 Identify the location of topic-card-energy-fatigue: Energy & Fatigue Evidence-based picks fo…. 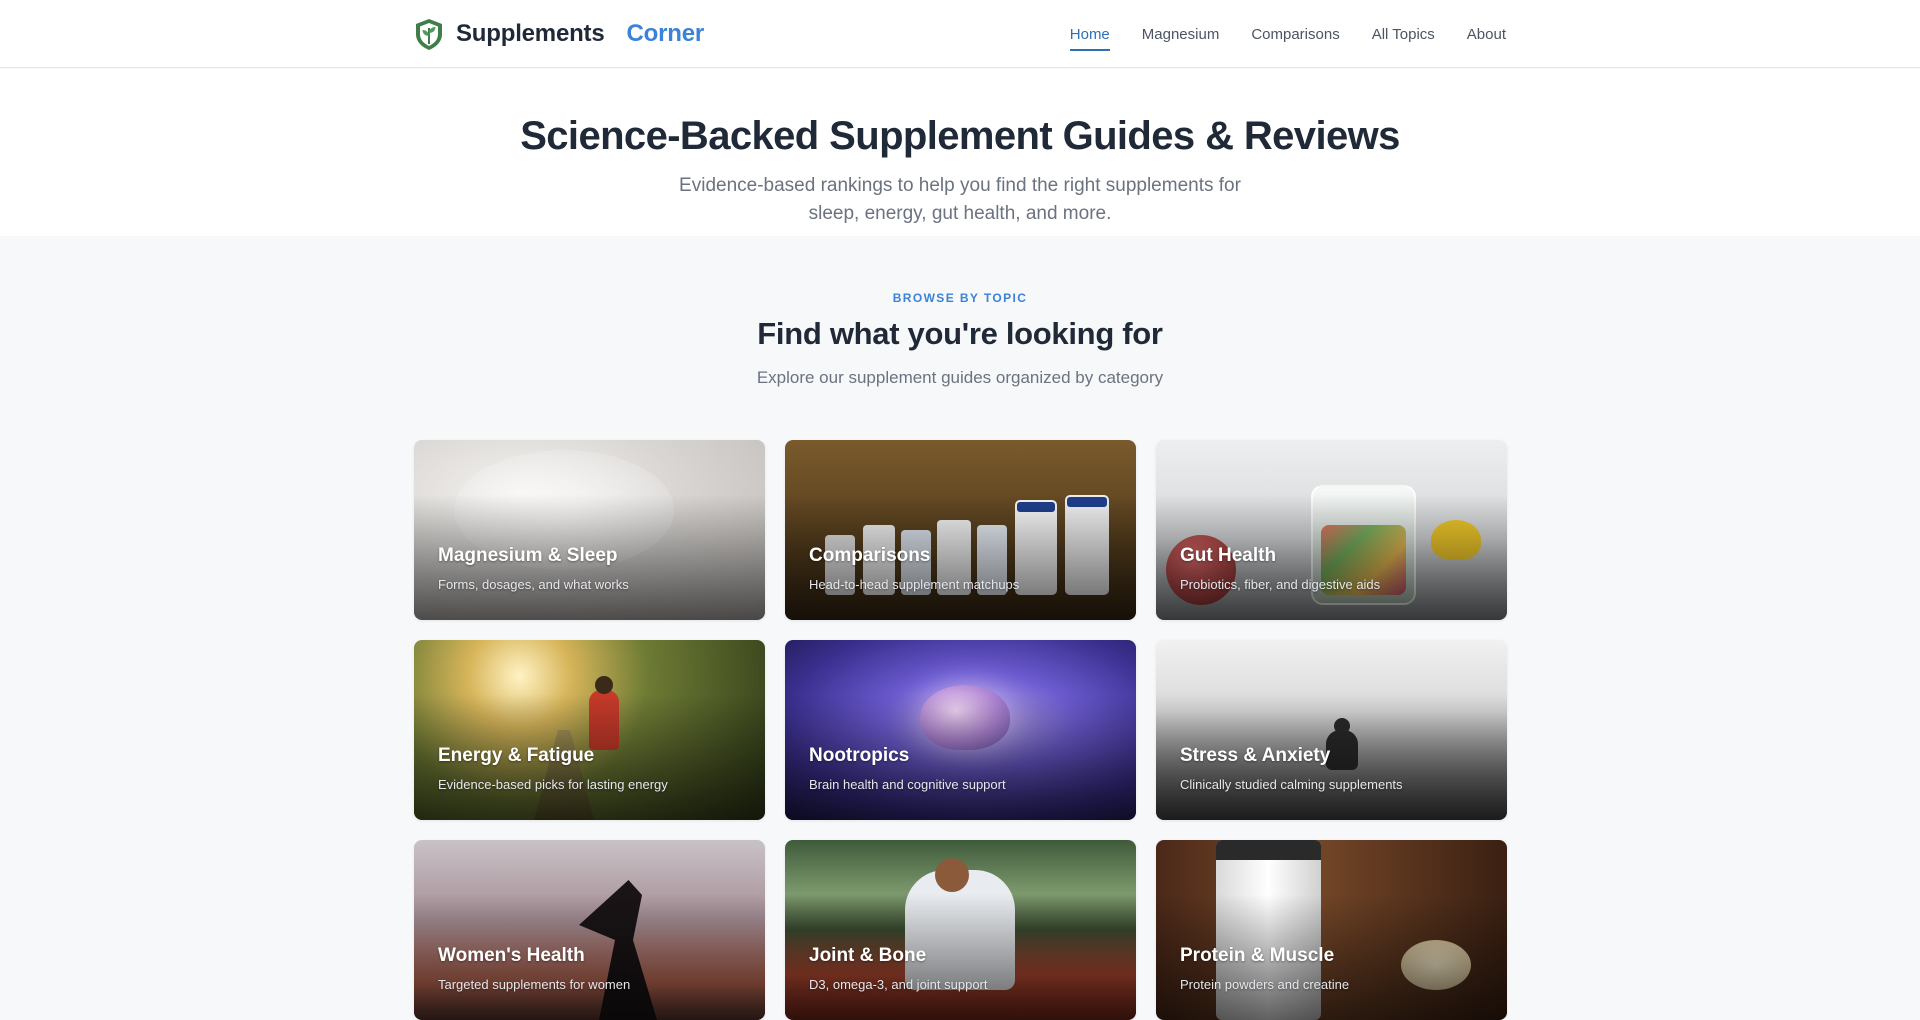
(589, 730).